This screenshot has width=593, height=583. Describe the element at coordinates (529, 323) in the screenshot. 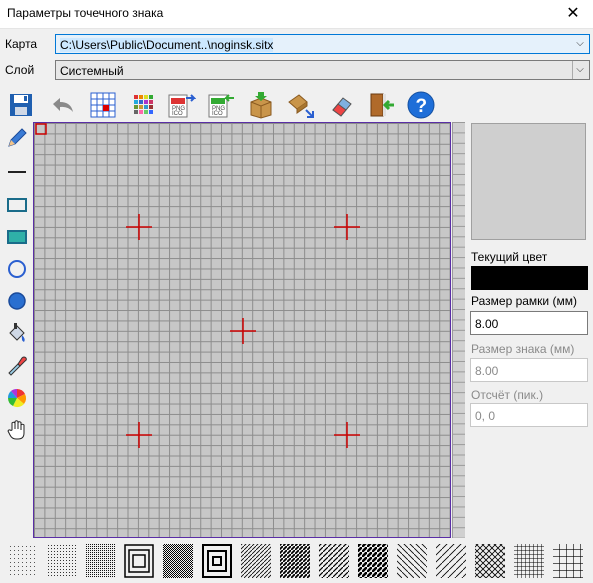

I see `frame-size-field: 8.00` at that location.